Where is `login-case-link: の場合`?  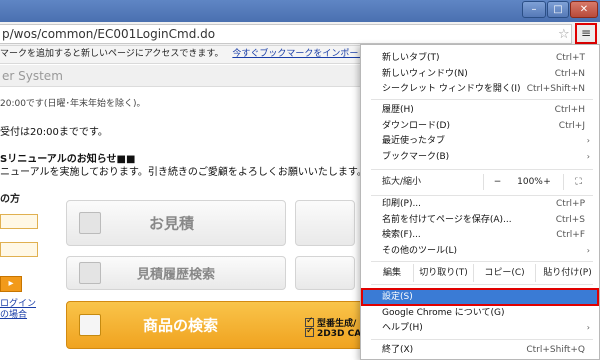
login-case-link: の場合 is located at coordinates (13, 313).